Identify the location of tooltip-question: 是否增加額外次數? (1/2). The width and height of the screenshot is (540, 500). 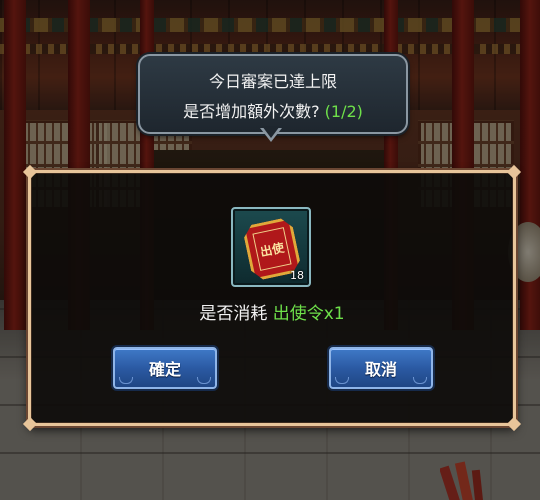
(273, 110).